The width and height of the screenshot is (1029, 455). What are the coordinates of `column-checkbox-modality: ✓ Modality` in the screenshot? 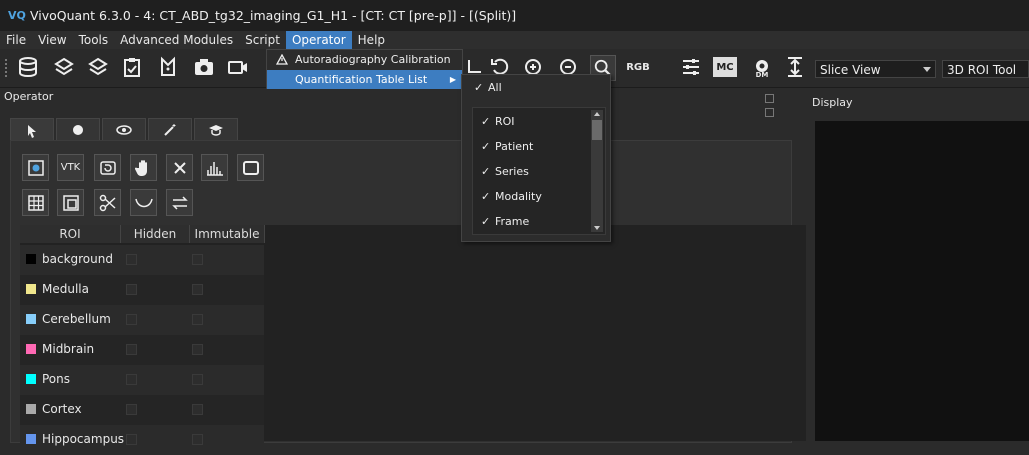 It's located at (511, 196).